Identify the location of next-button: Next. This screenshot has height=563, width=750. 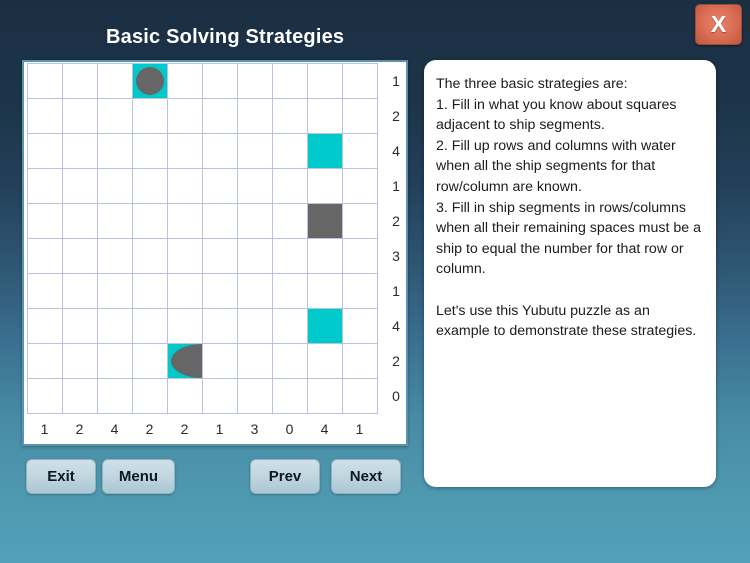
(366, 476).